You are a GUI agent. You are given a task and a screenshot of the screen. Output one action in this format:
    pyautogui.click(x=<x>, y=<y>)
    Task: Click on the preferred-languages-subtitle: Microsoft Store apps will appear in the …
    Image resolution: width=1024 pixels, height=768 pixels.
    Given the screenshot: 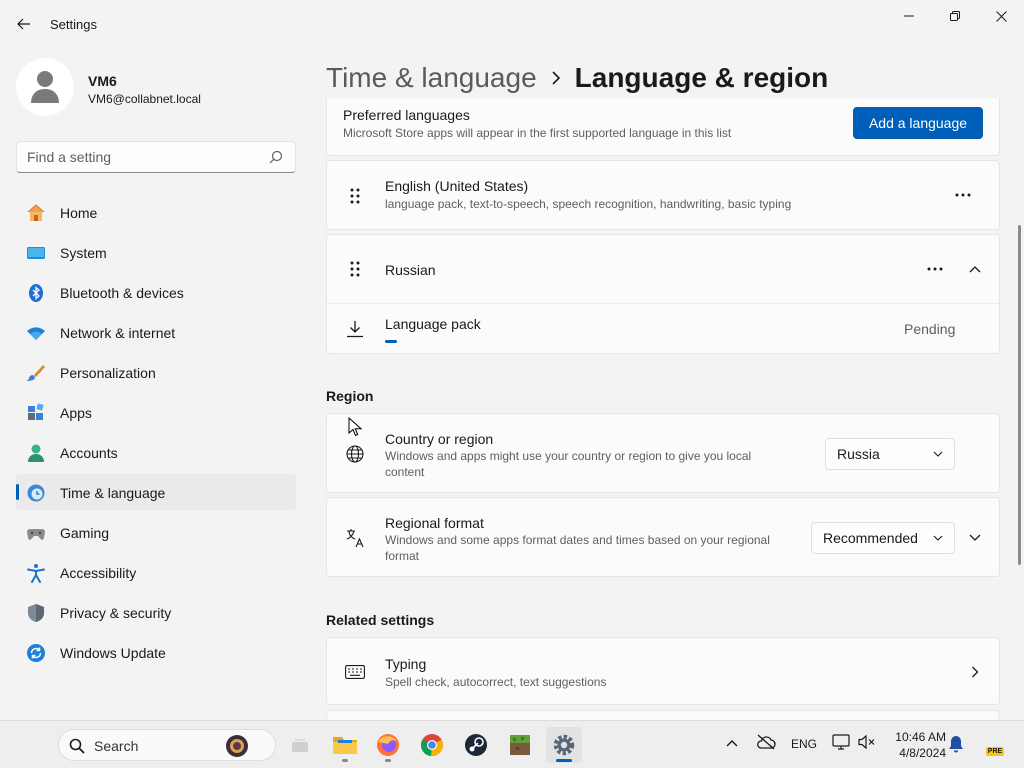 What is the action you would take?
    pyautogui.click(x=537, y=133)
    